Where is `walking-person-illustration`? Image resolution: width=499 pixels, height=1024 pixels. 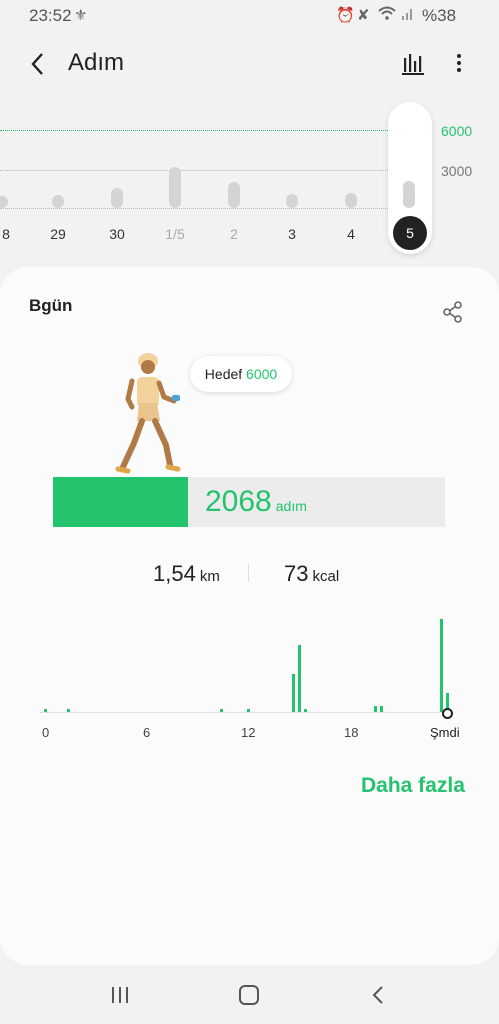 walking-person-illustration is located at coordinates (150, 415).